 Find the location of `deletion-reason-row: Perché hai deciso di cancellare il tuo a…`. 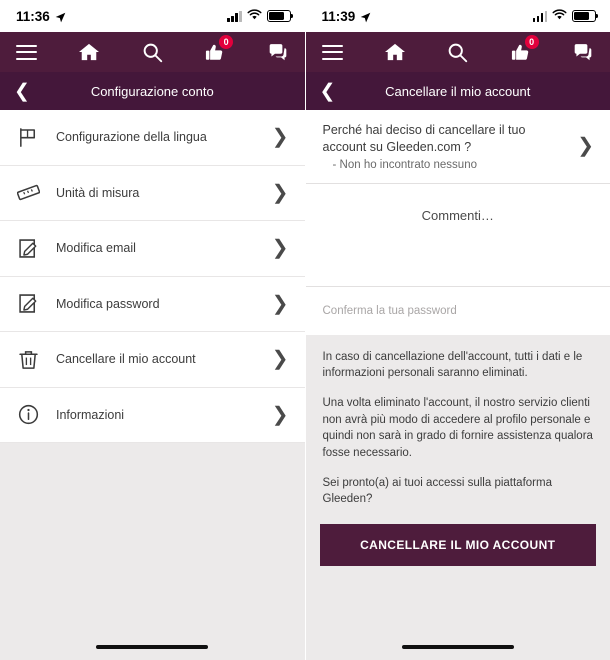

deletion-reason-row: Perché hai deciso di cancellare il tuo a… is located at coordinates (457, 147).